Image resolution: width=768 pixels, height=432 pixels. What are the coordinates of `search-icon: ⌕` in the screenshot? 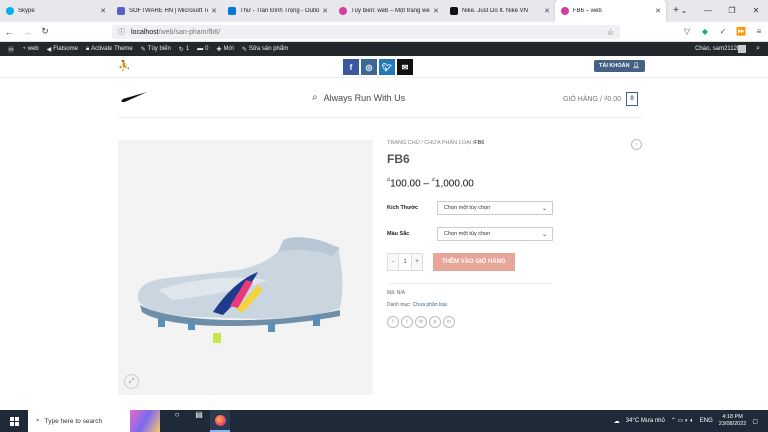 It's located at (758, 49).